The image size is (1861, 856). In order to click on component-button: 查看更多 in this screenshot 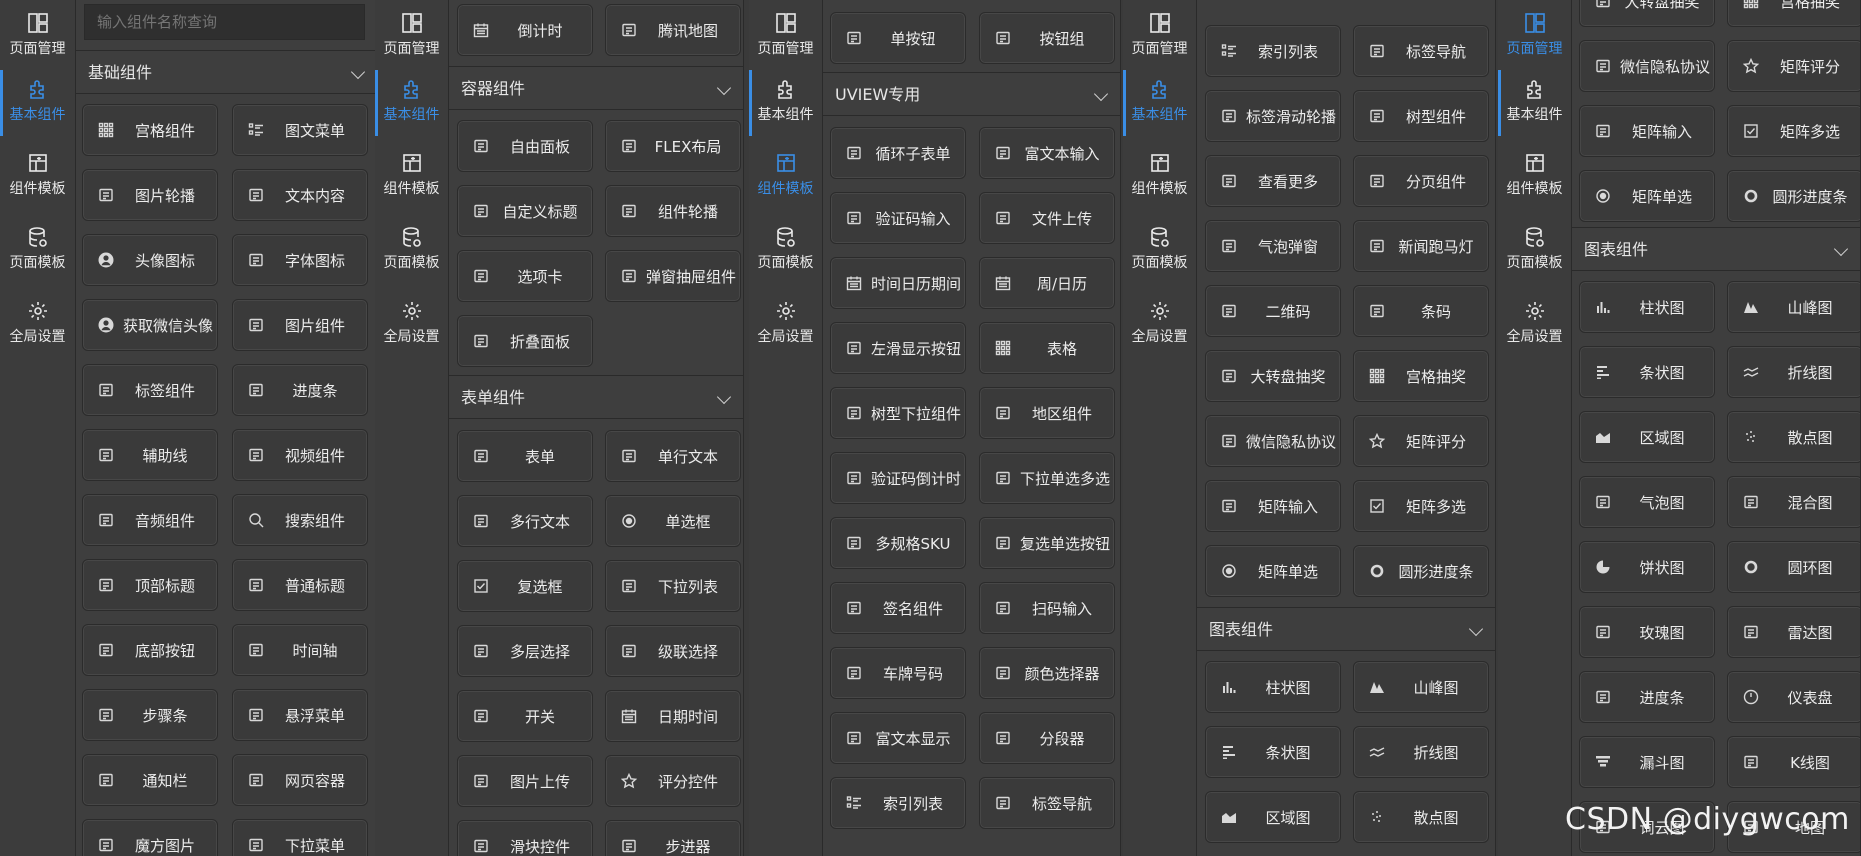, I will do `click(1273, 181)`.